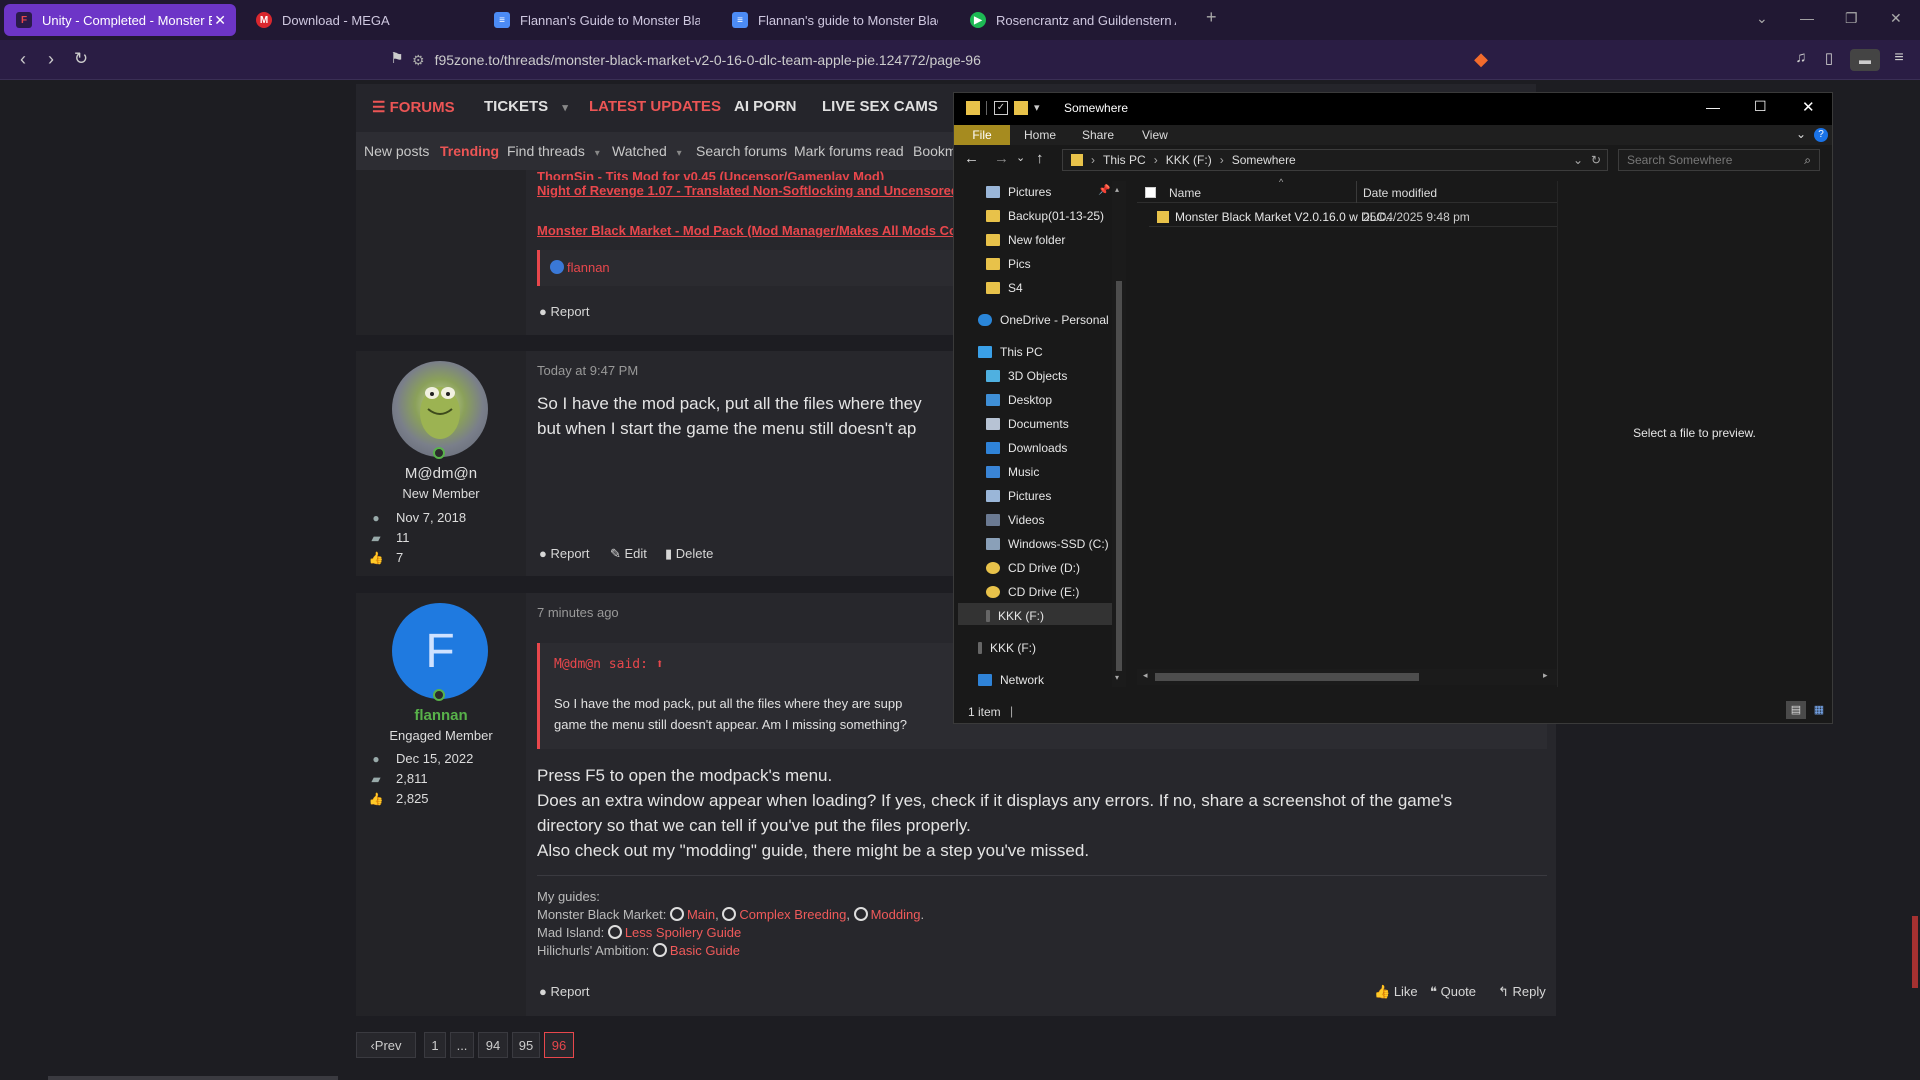 Image resolution: width=1920 pixels, height=1080 pixels. Describe the element at coordinates (1522, 992) in the screenshot. I see `reply-button: ↰ Reply` at that location.